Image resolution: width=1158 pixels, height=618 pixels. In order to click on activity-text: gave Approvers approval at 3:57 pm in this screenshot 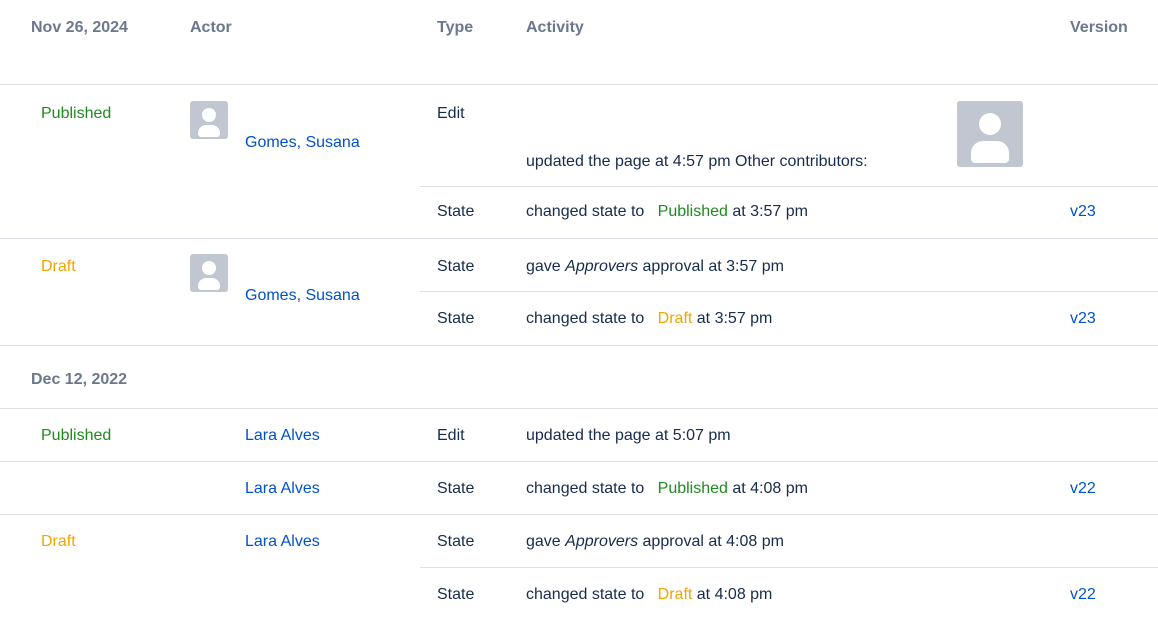, I will do `click(655, 267)`.